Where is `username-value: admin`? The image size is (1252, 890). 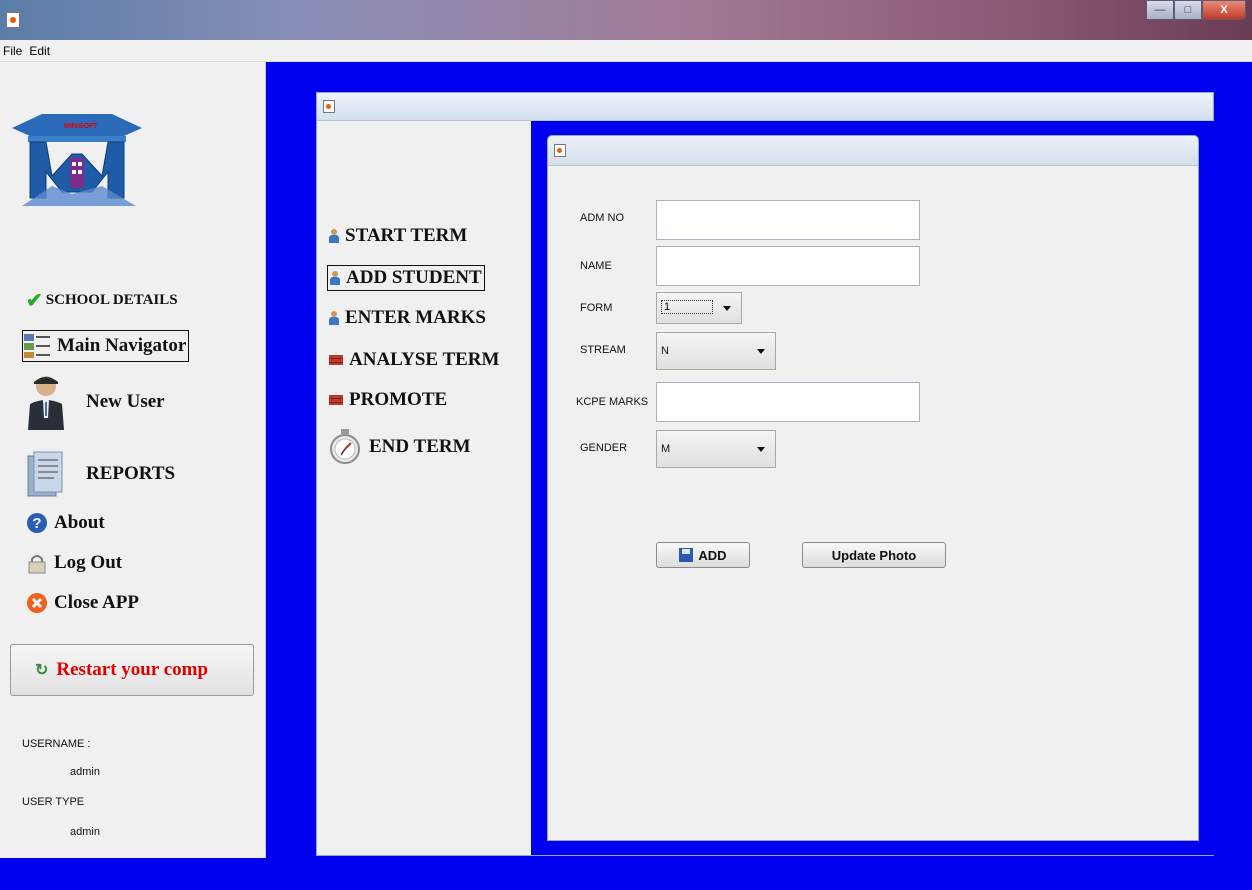
username-value: admin is located at coordinates (85, 772).